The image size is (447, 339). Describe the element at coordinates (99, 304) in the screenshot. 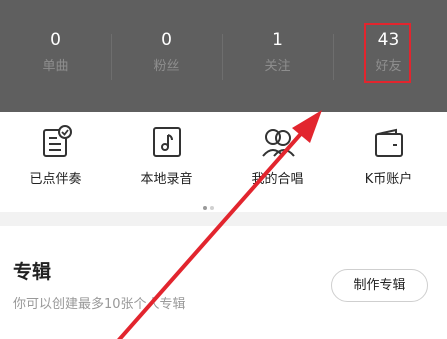

I see `album-subtitle: 你可以创建最多10张个人专辑` at that location.